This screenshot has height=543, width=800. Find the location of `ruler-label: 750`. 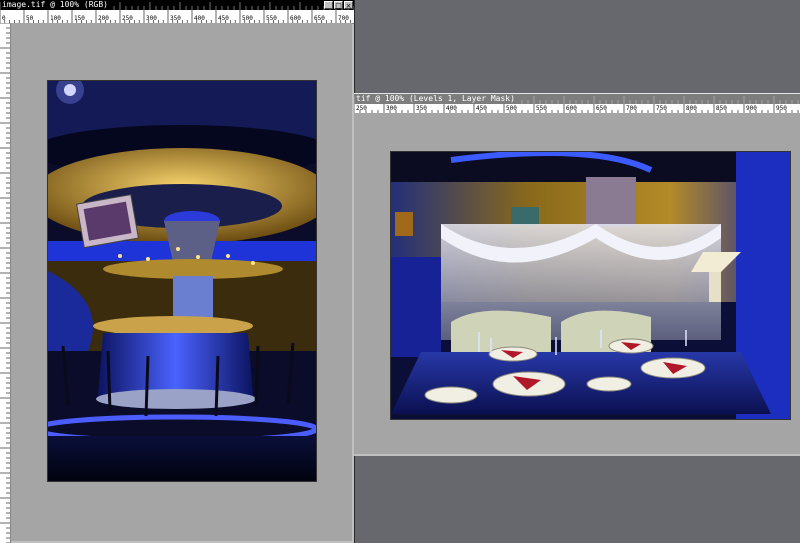

ruler-label: 750 is located at coordinates (661, 108).